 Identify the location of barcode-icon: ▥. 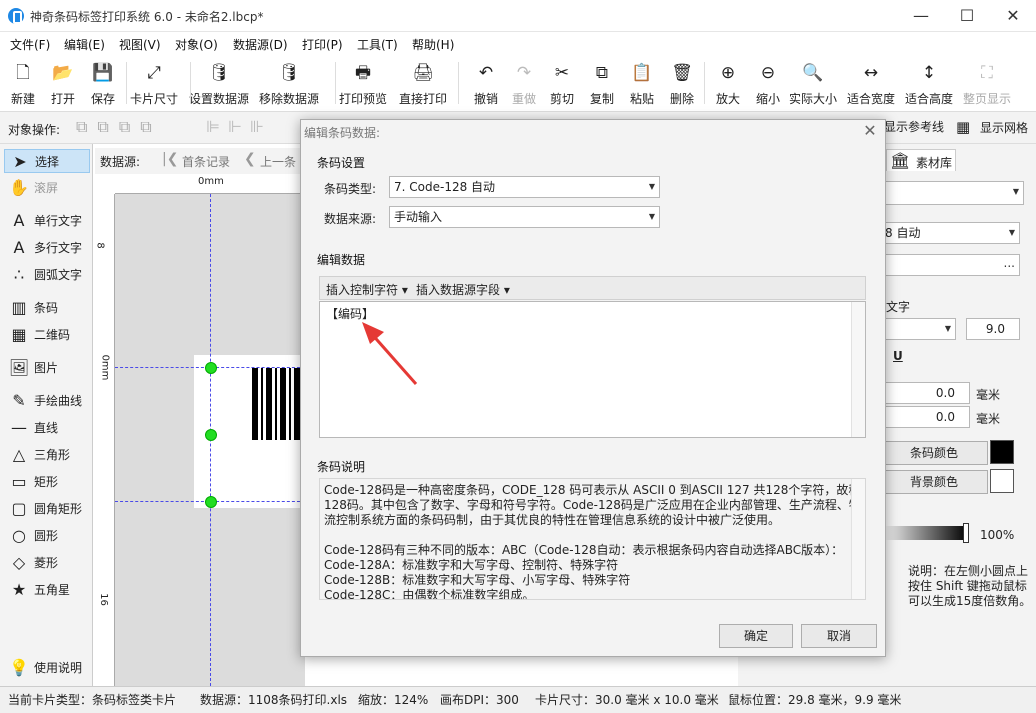
(19, 307).